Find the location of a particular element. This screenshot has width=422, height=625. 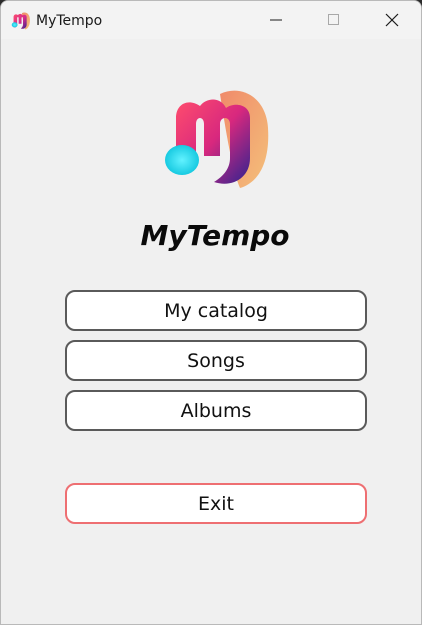

close-icon is located at coordinates (392, 20).